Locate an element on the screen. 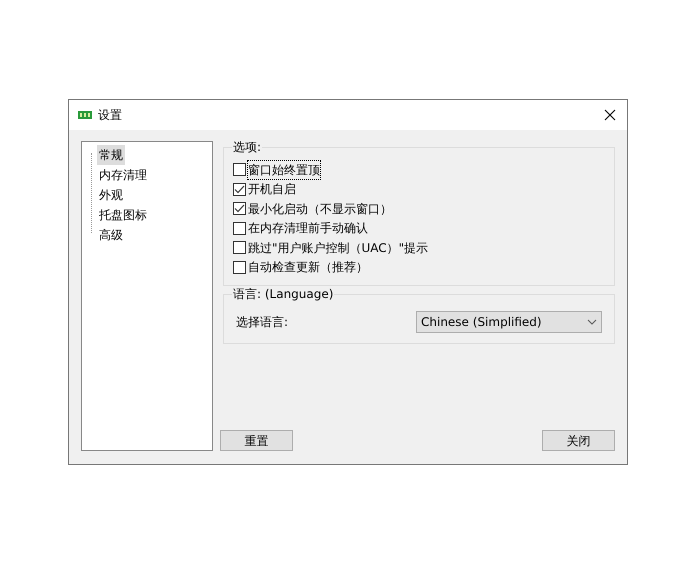  tree-item: 高级 is located at coordinates (111, 235).